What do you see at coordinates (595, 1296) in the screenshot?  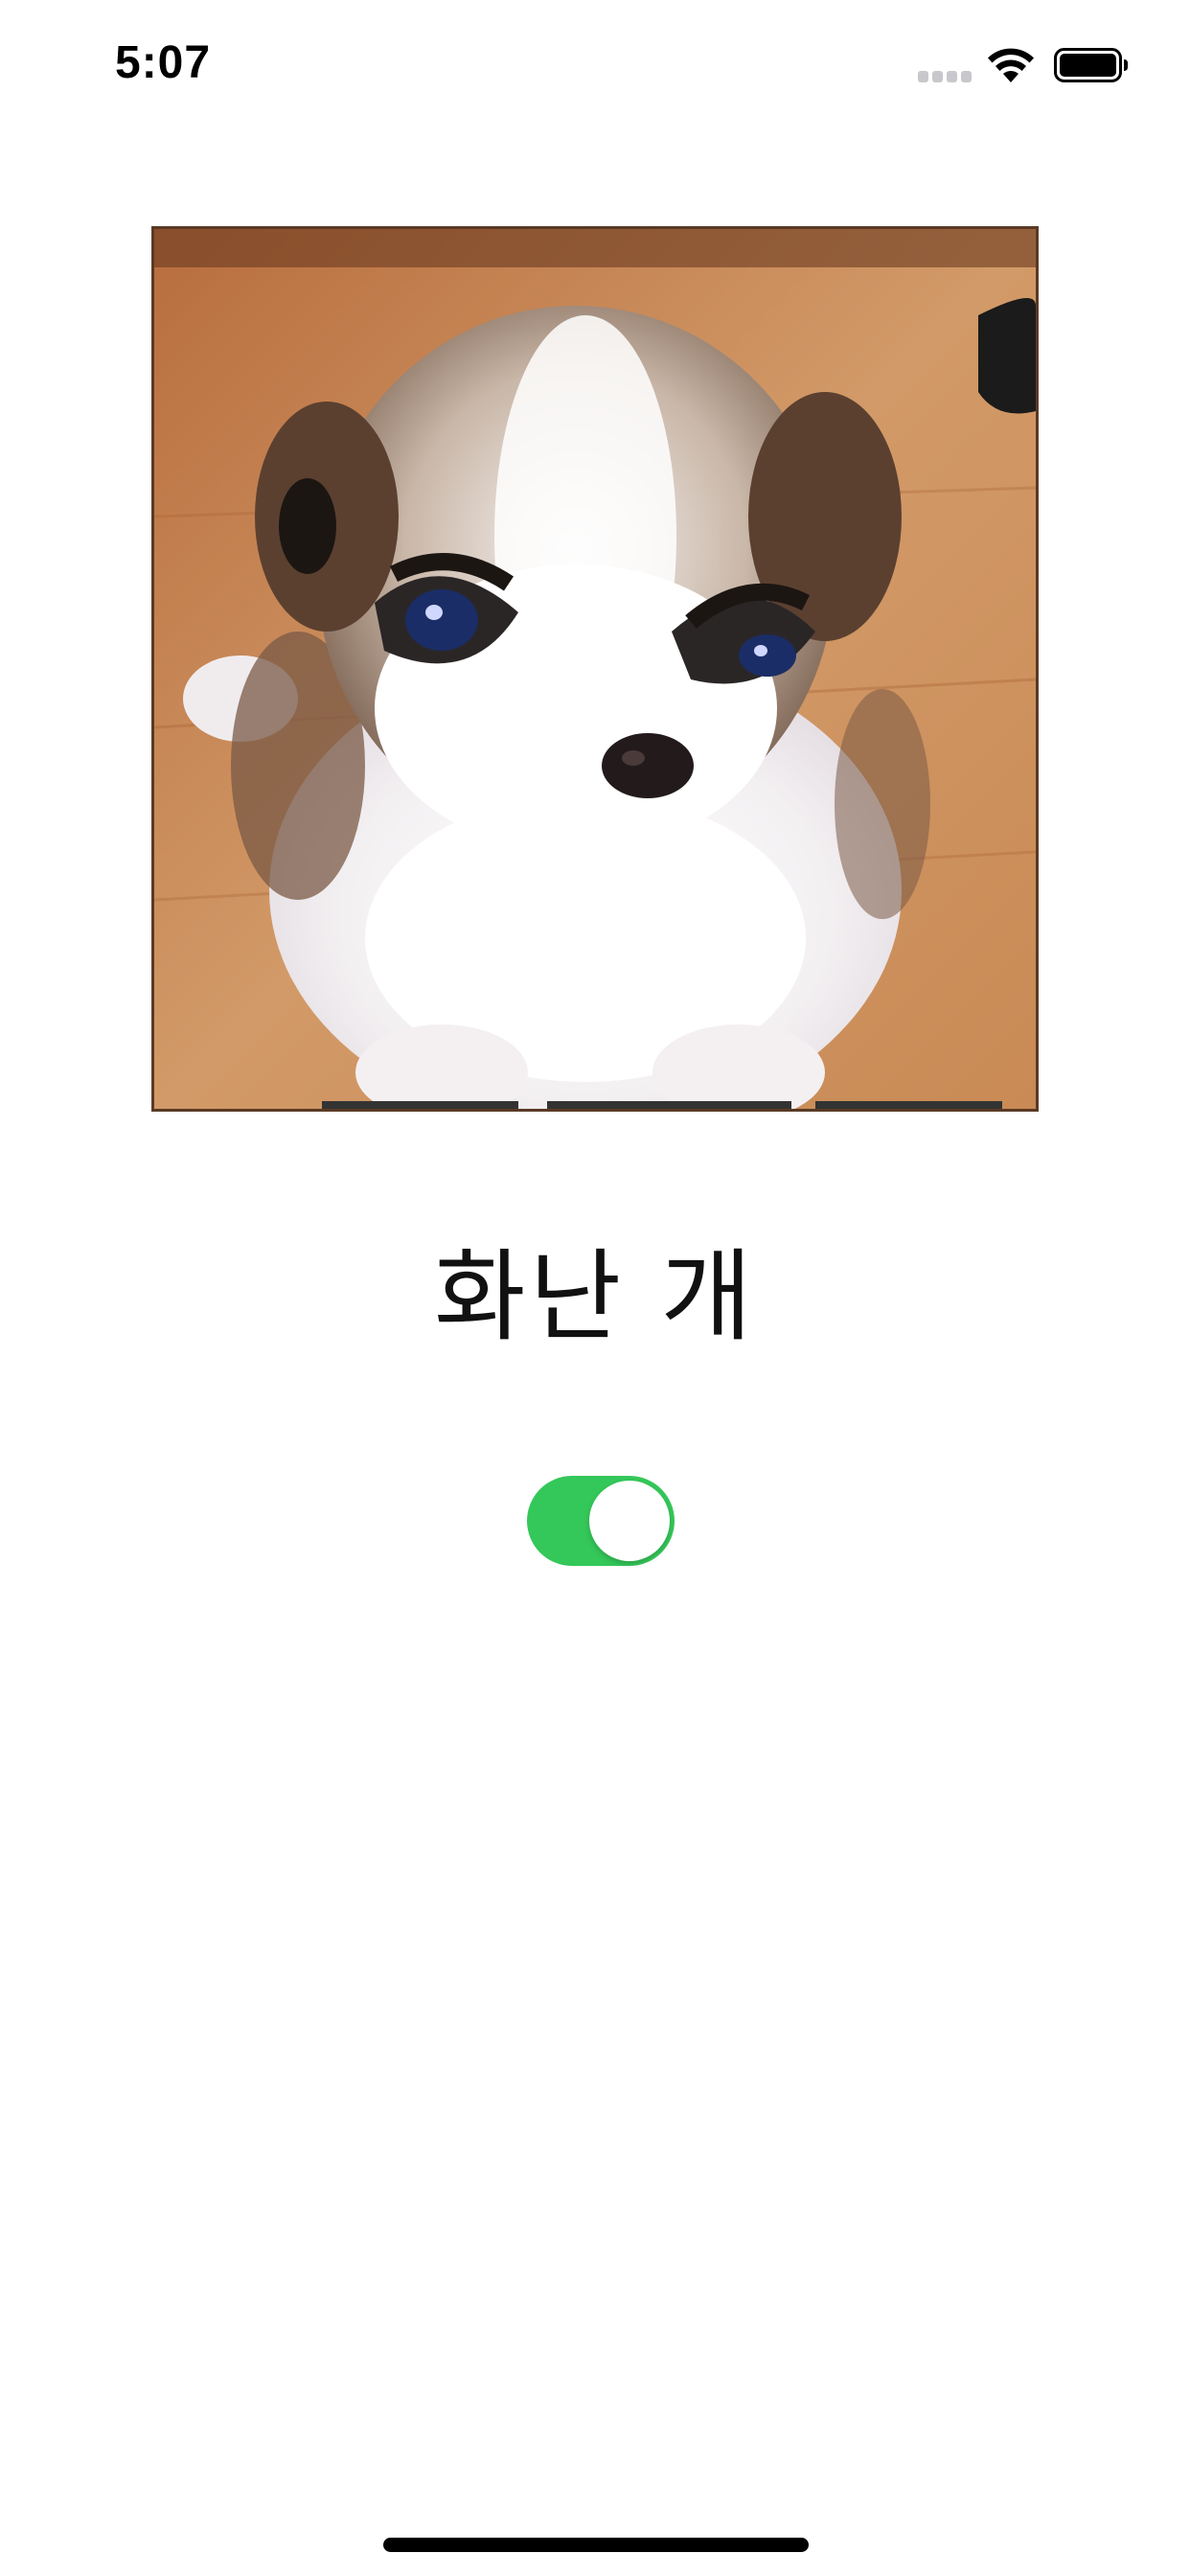 I see `photo-title: 화난 개` at bounding box center [595, 1296].